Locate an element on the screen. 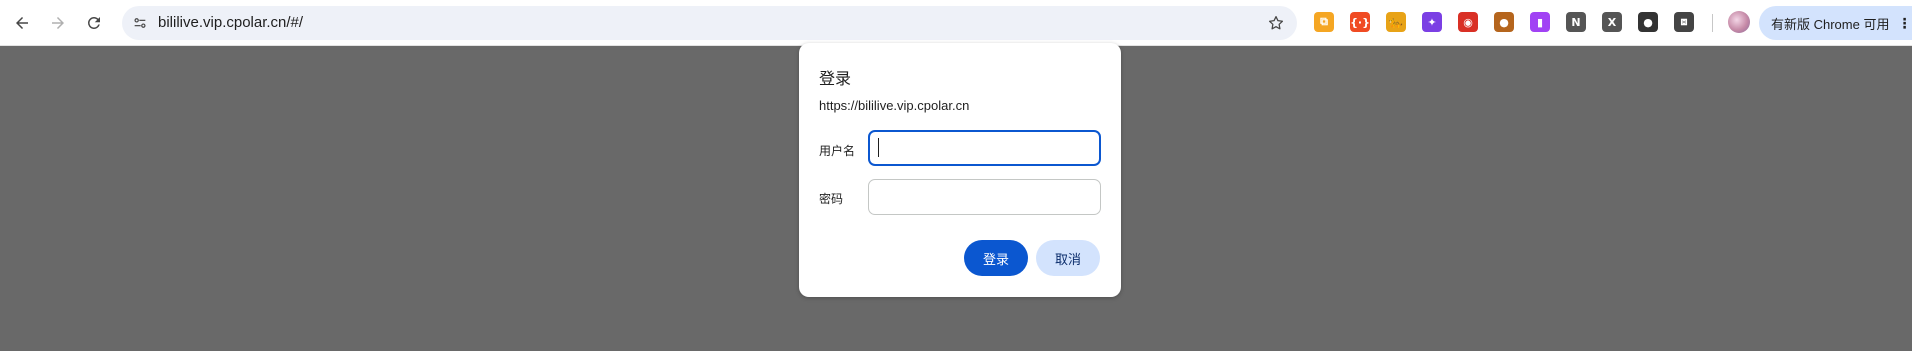 This screenshot has width=1912, height=351. ext-copy-icon: ⧉ is located at coordinates (1324, 22).